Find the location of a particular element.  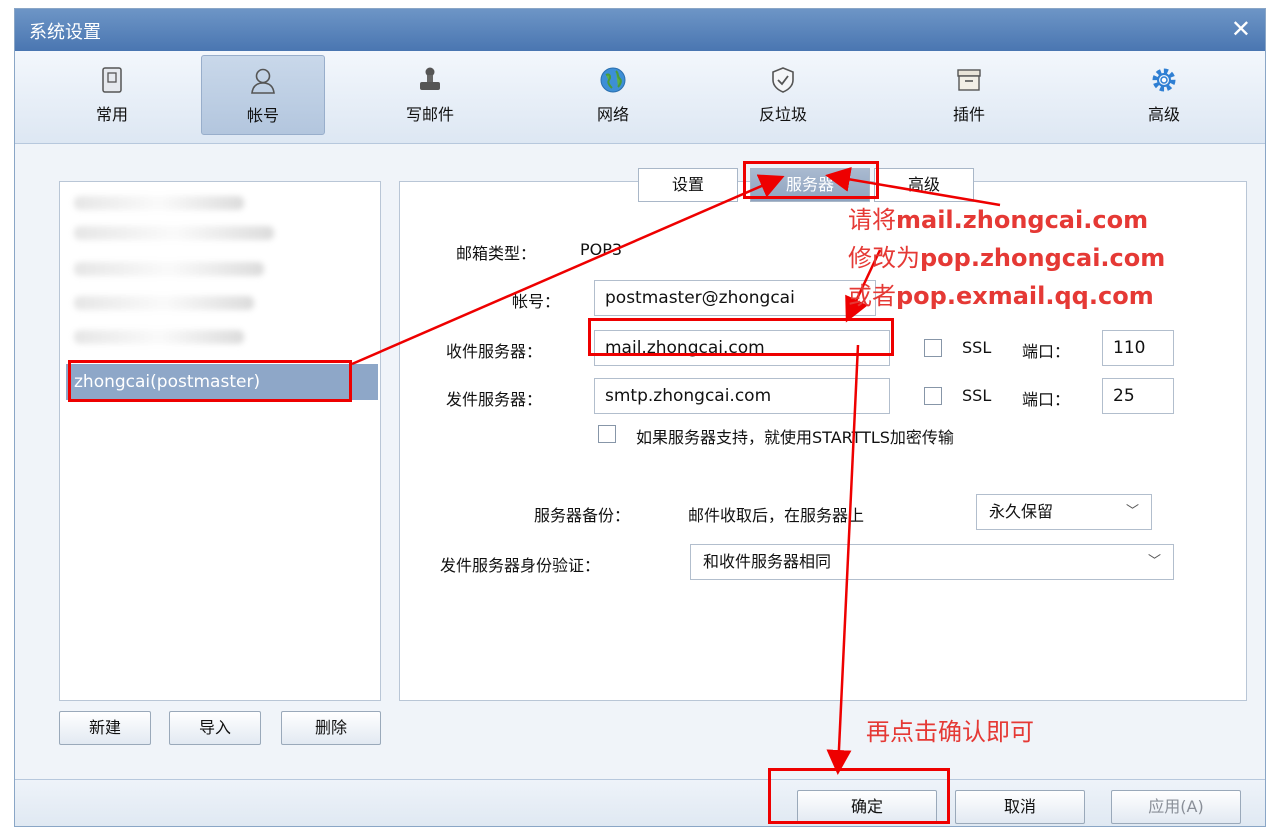

annotation-line2-prefix: 修改为 is located at coordinates (884, 258).